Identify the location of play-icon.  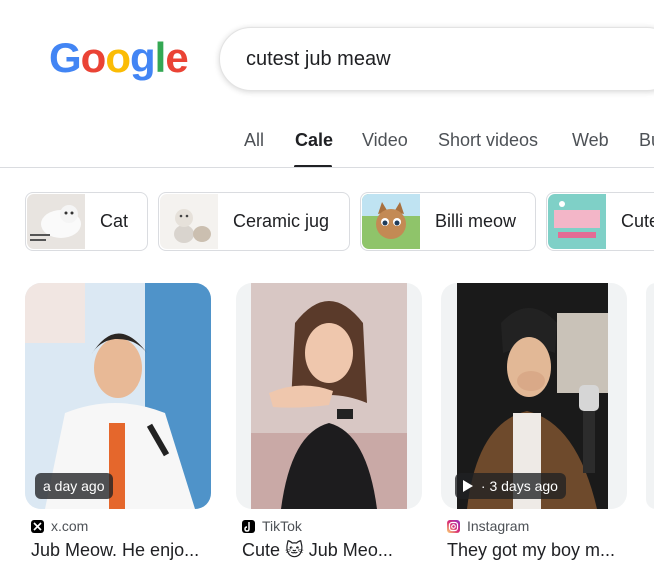
(468, 486).